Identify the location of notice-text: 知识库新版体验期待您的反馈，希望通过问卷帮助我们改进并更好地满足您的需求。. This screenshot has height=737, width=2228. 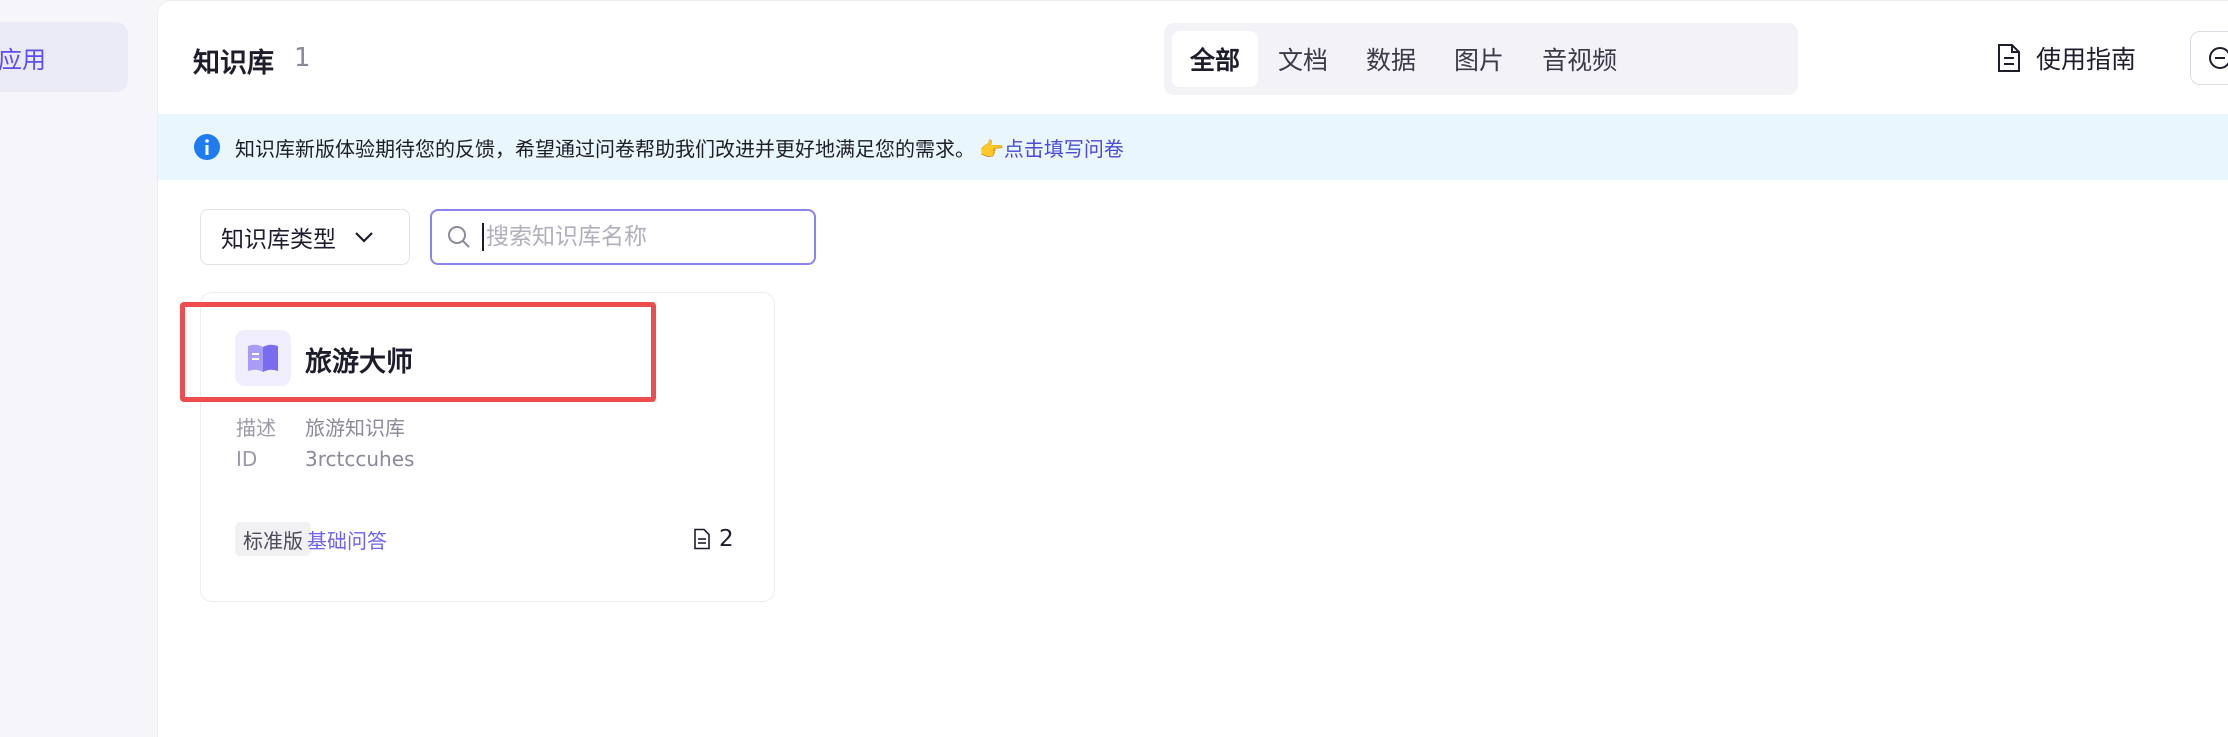
(605, 148).